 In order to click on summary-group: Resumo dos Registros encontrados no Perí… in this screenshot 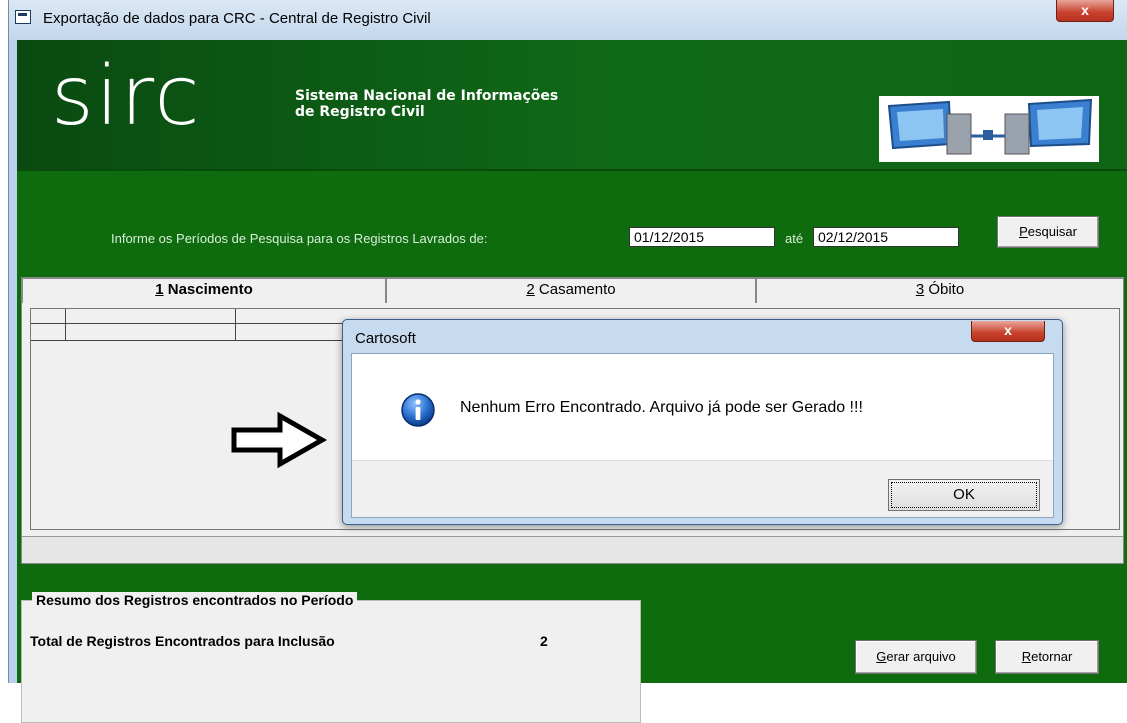, I will do `click(331, 657)`.